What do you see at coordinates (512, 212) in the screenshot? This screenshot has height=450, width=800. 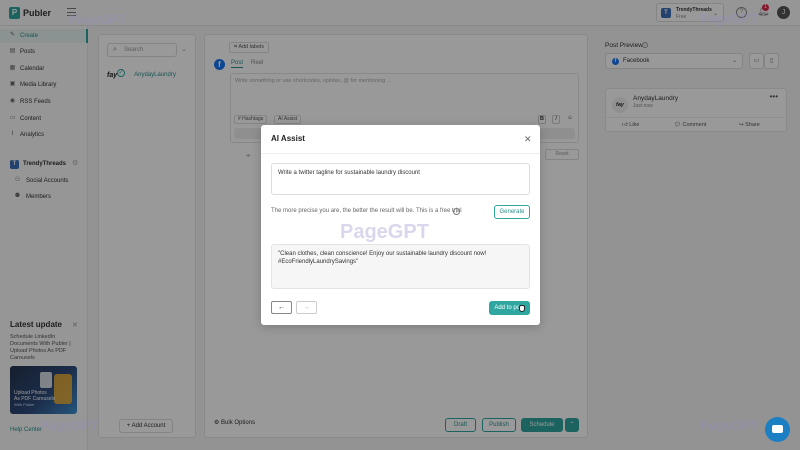 I see `generate-button: Generate` at bounding box center [512, 212].